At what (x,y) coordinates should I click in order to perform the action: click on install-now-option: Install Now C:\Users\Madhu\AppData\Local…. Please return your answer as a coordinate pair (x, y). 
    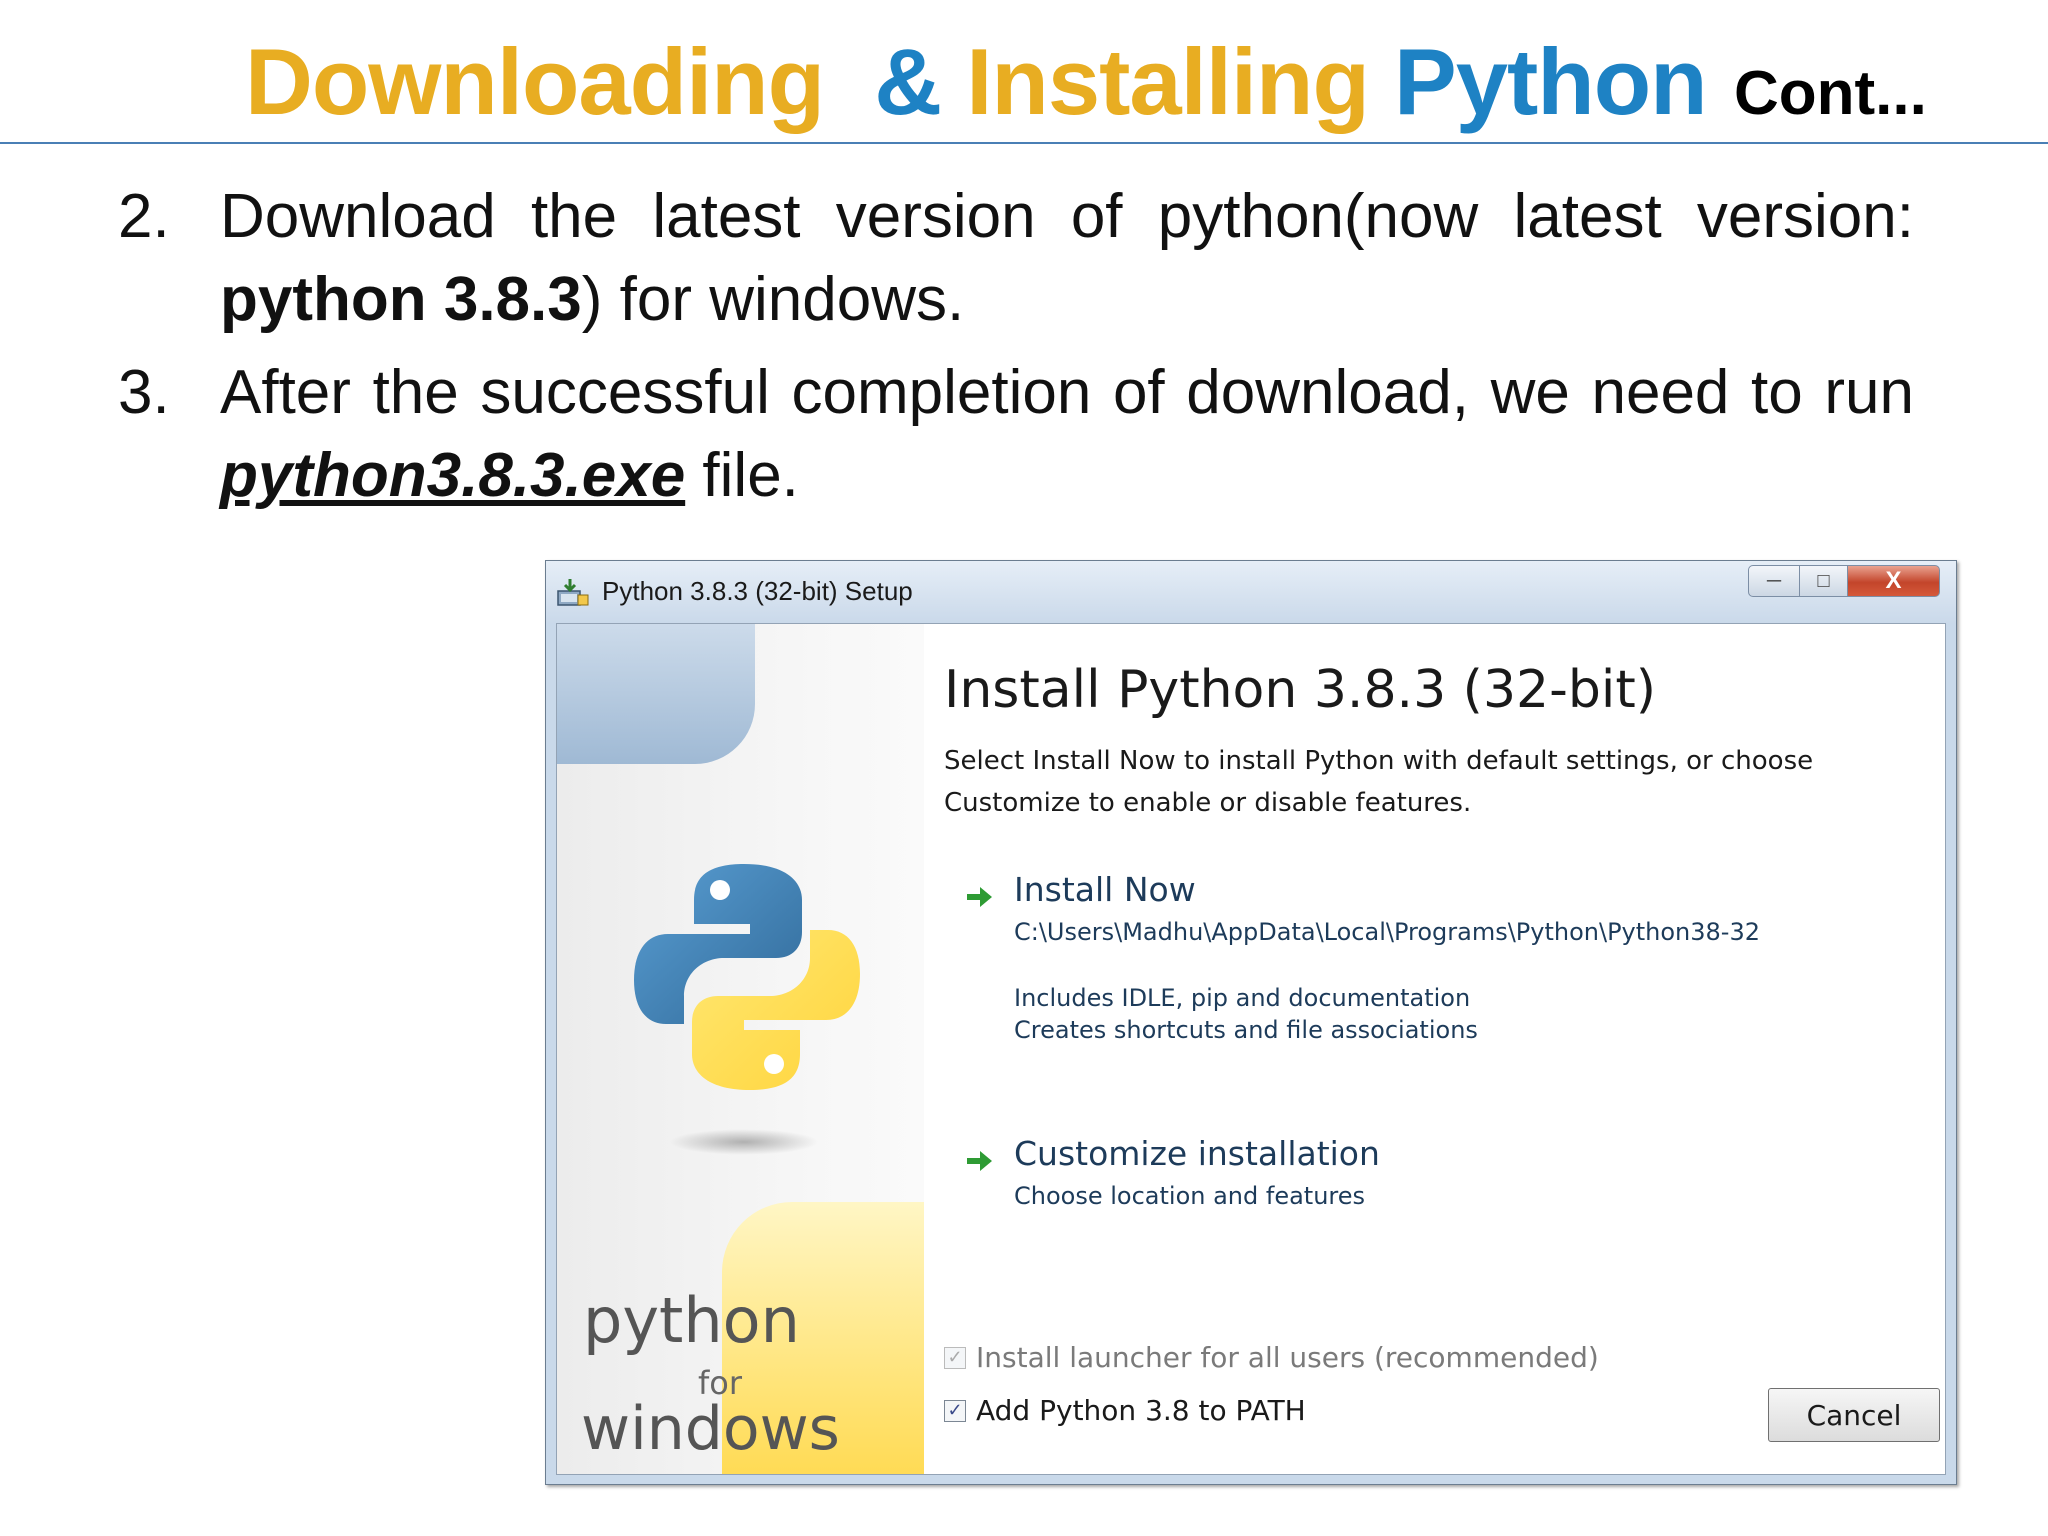
    Looking at the image, I should click on (1364, 965).